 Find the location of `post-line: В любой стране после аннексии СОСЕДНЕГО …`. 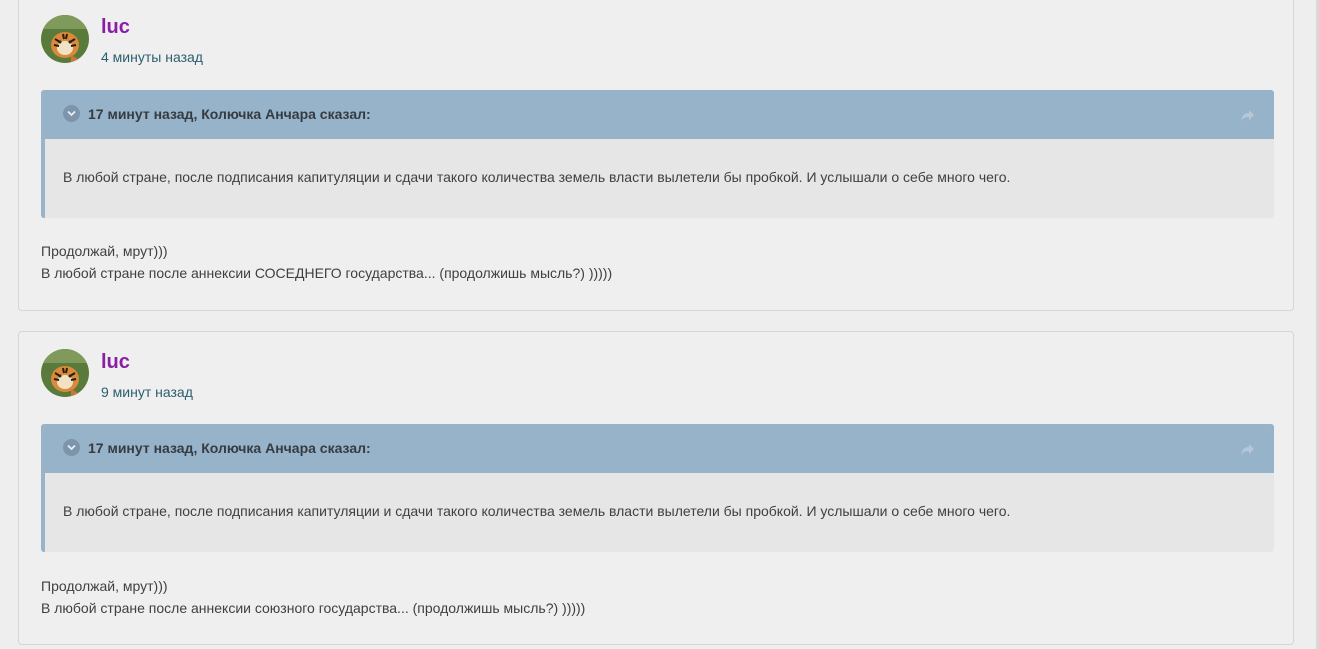

post-line: В любой стране после аннексии СОСЕДНЕГО … is located at coordinates (327, 273).